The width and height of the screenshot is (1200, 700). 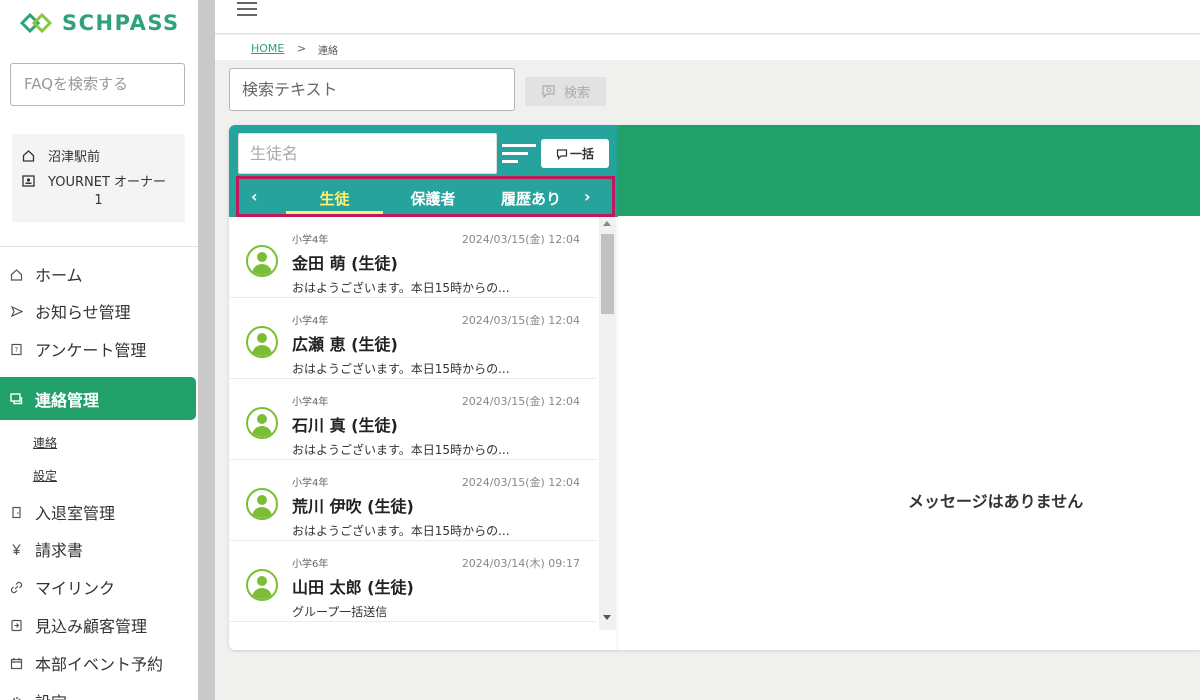 What do you see at coordinates (98, 549) in the screenshot?
I see `sidebar-item-invoice: 請求書` at bounding box center [98, 549].